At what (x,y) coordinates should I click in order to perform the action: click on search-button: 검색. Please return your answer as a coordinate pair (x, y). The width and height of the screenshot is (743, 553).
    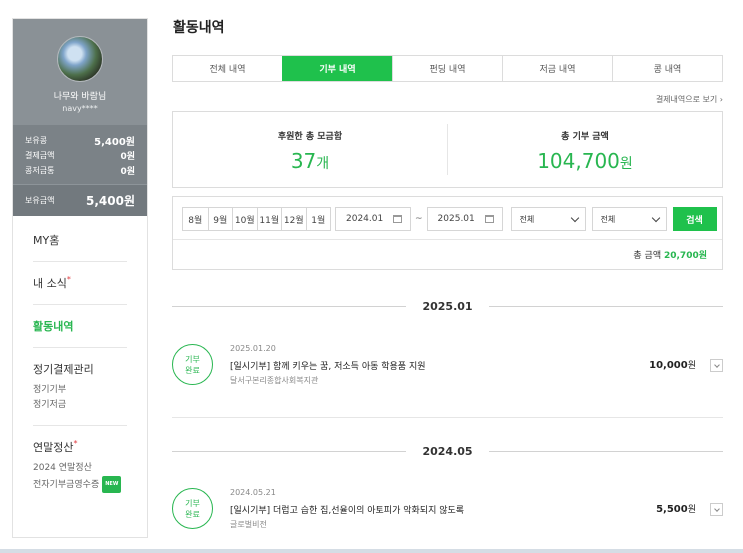
    Looking at the image, I should click on (694, 219).